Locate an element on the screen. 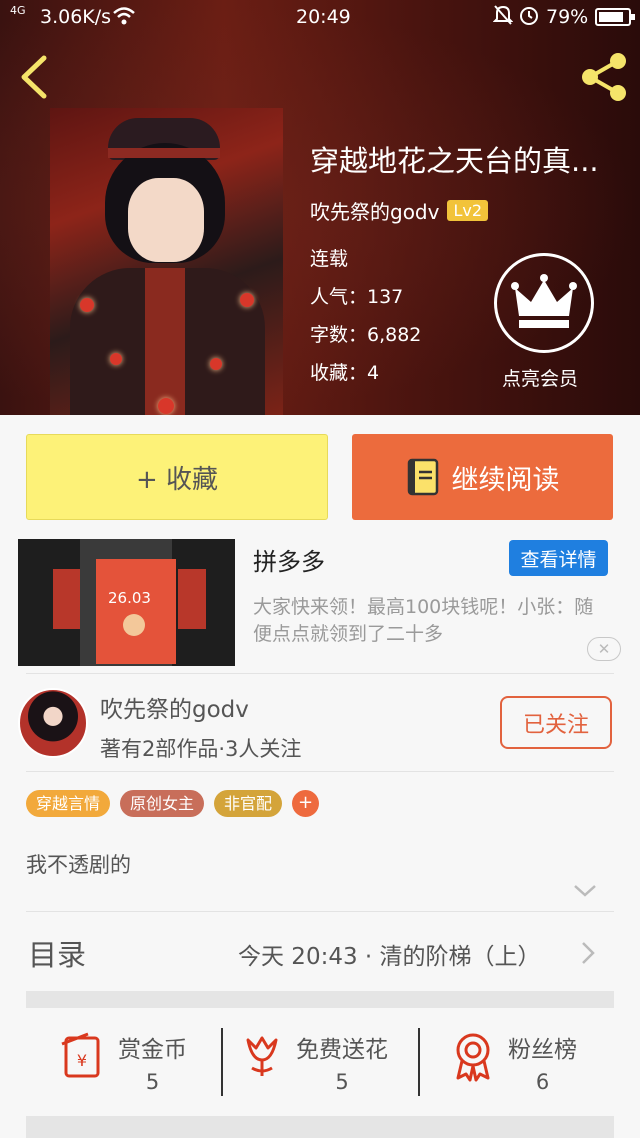  add-favorite-button: + 收藏 is located at coordinates (177, 477).